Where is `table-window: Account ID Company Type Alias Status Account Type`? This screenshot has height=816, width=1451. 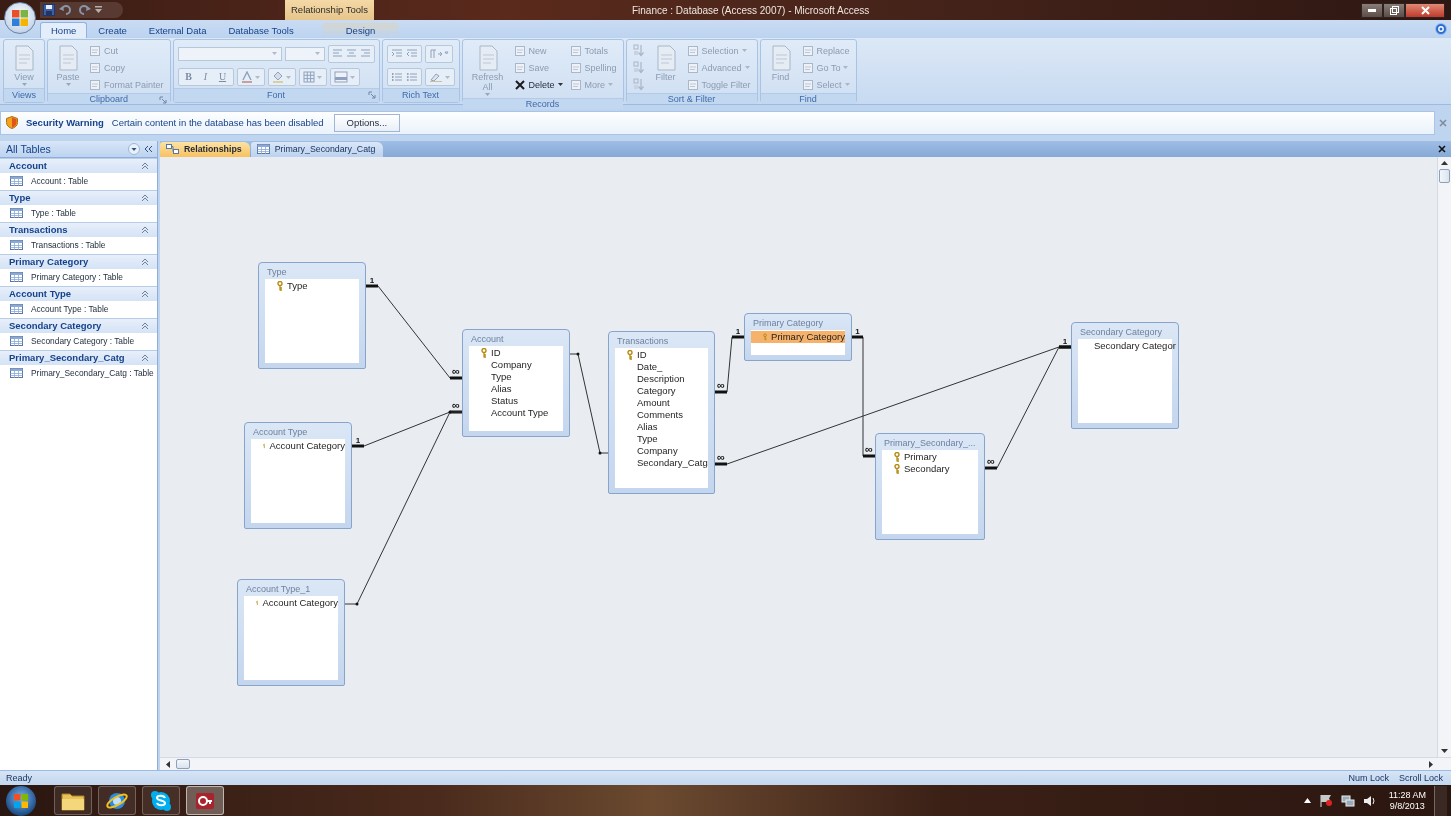 table-window: Account ID Company Type Alias Status Account Type is located at coordinates (516, 382).